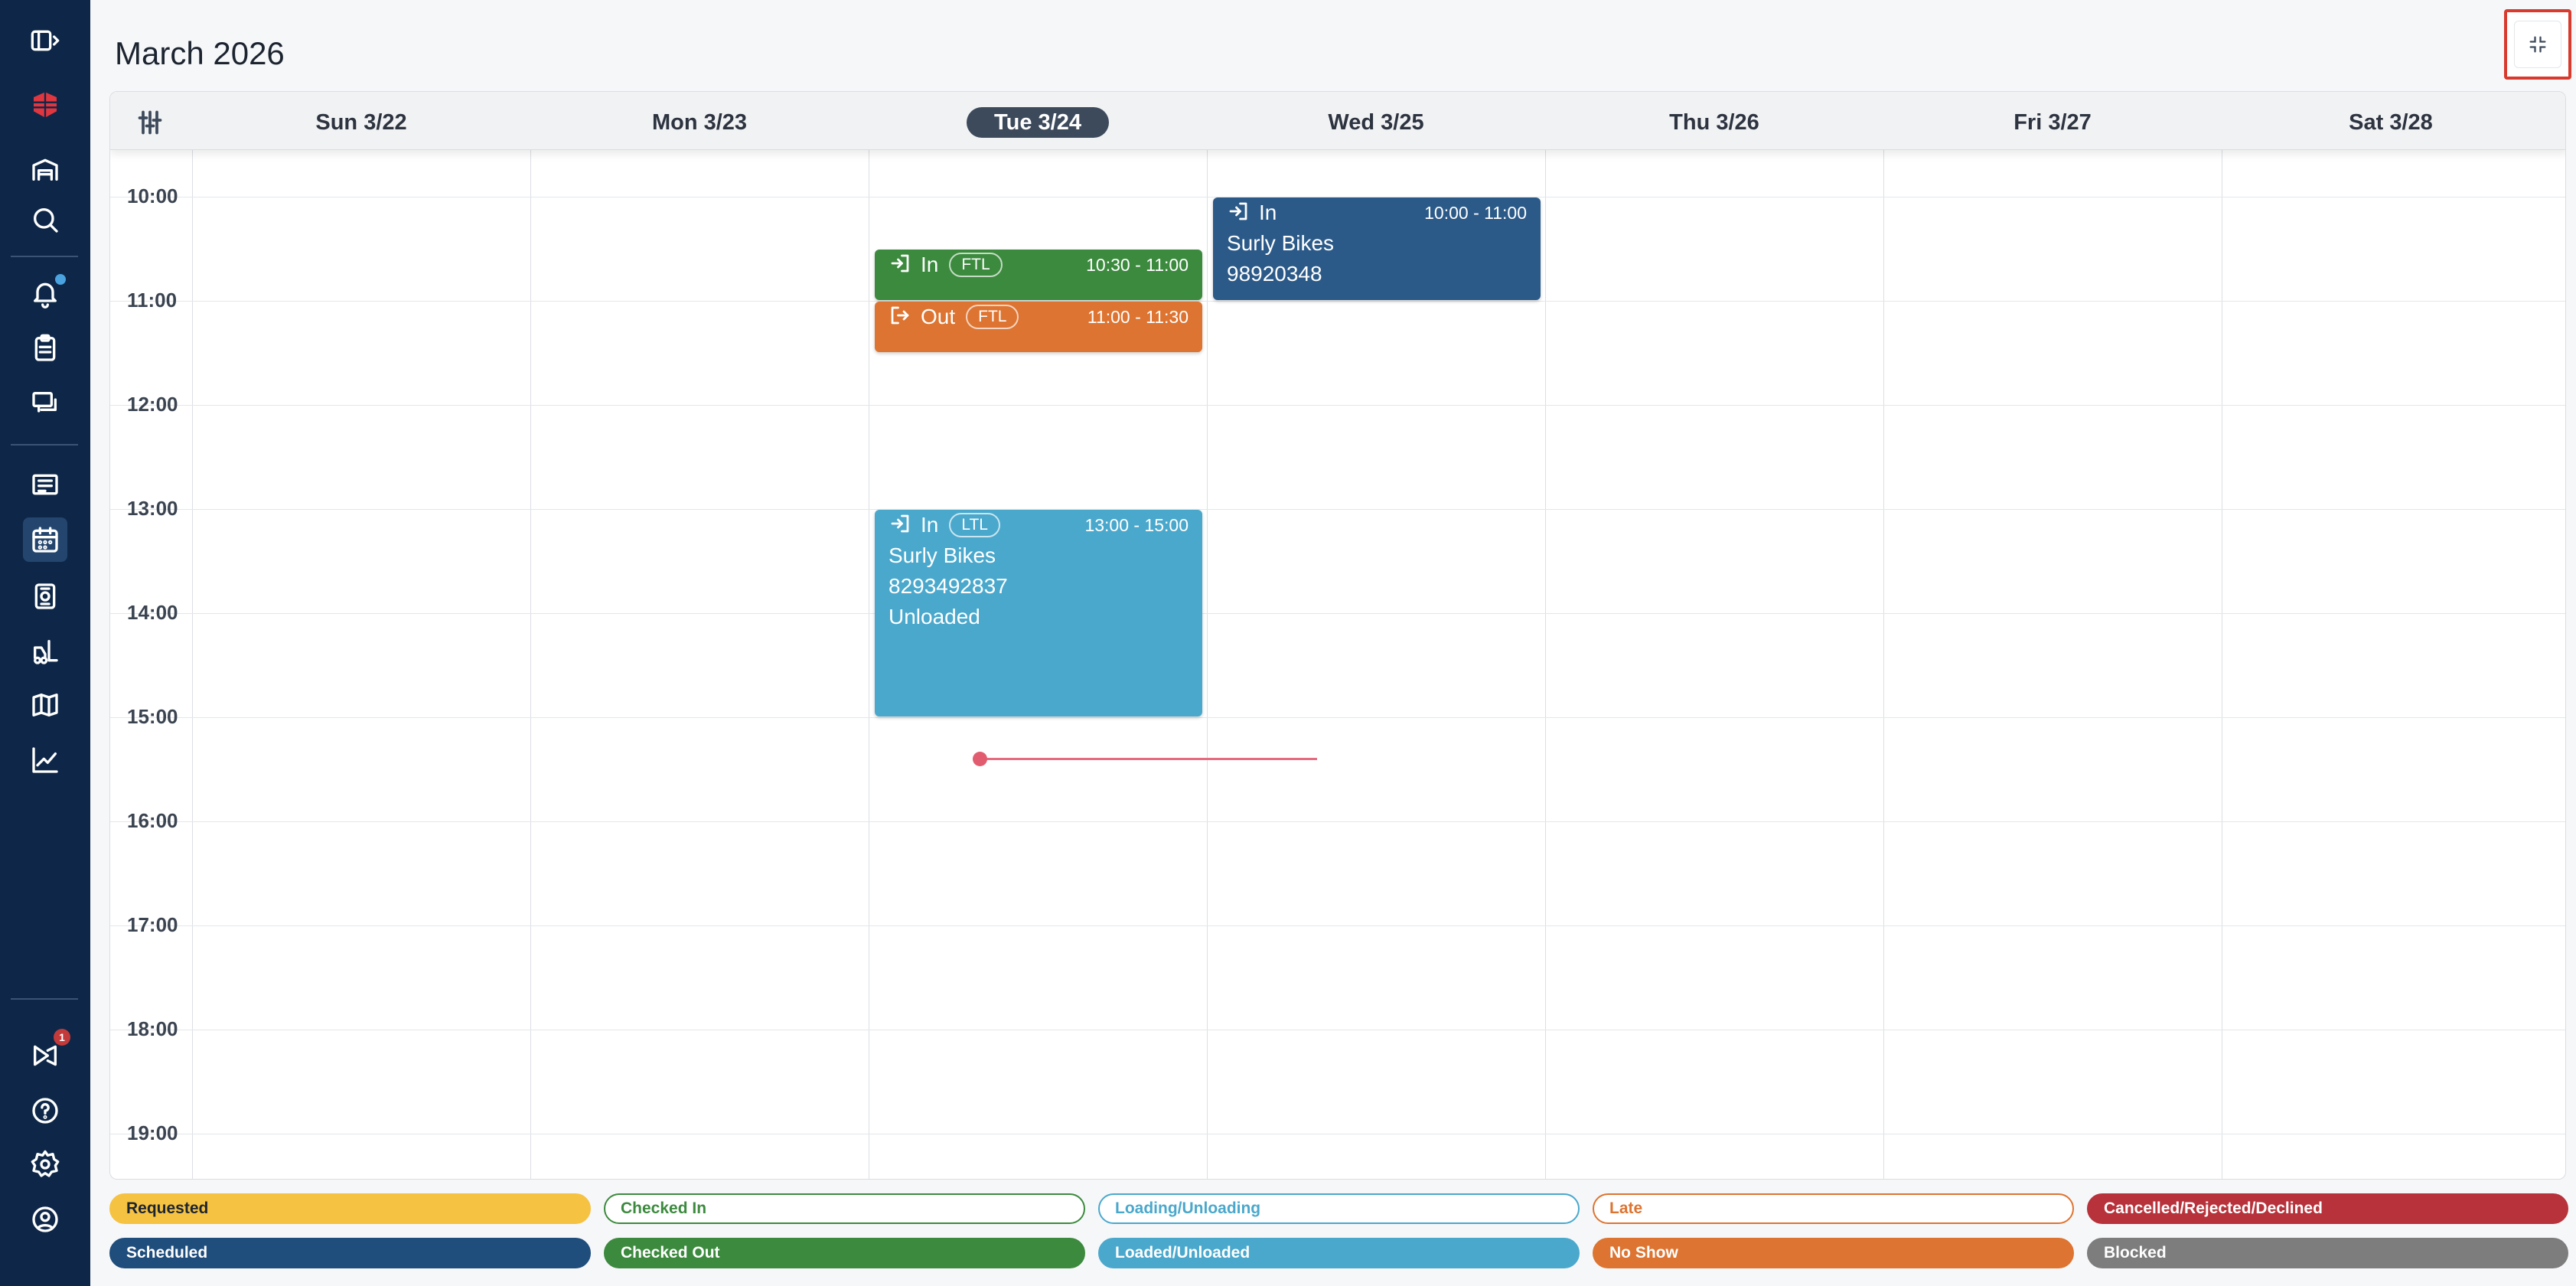  Describe the element at coordinates (152, 1132) in the screenshot. I see `hour-label: 19:00` at that location.